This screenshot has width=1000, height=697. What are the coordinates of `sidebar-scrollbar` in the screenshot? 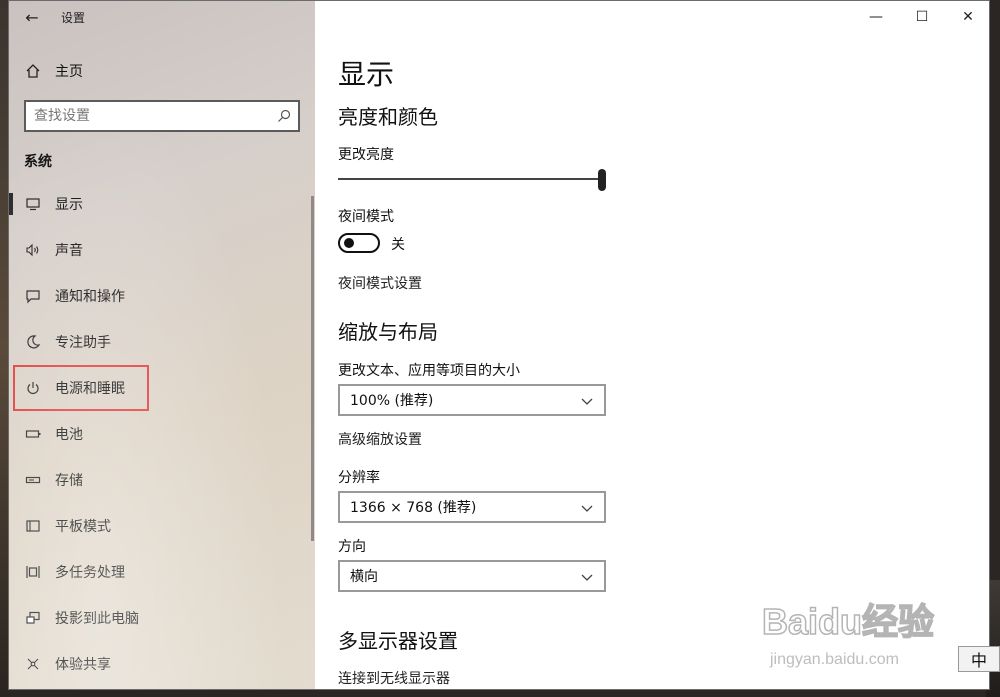 It's located at (312, 368).